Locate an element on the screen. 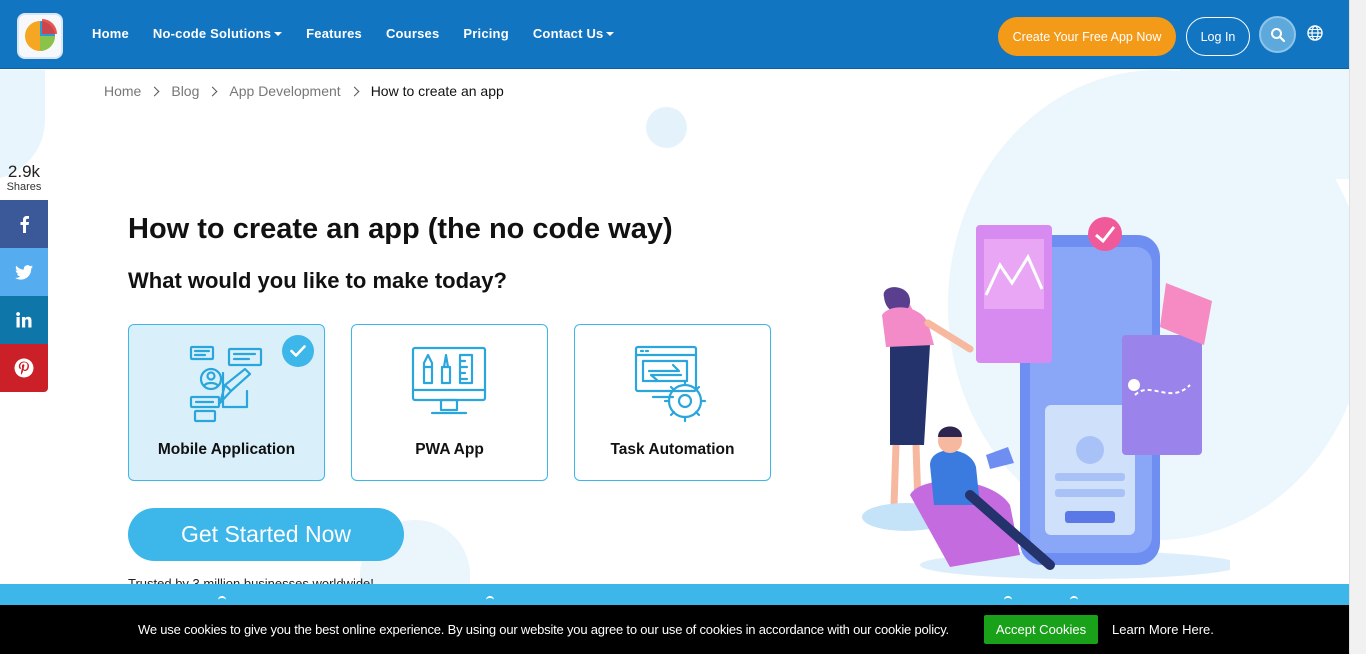  breadcrumb-blog: Blog is located at coordinates (185, 91).